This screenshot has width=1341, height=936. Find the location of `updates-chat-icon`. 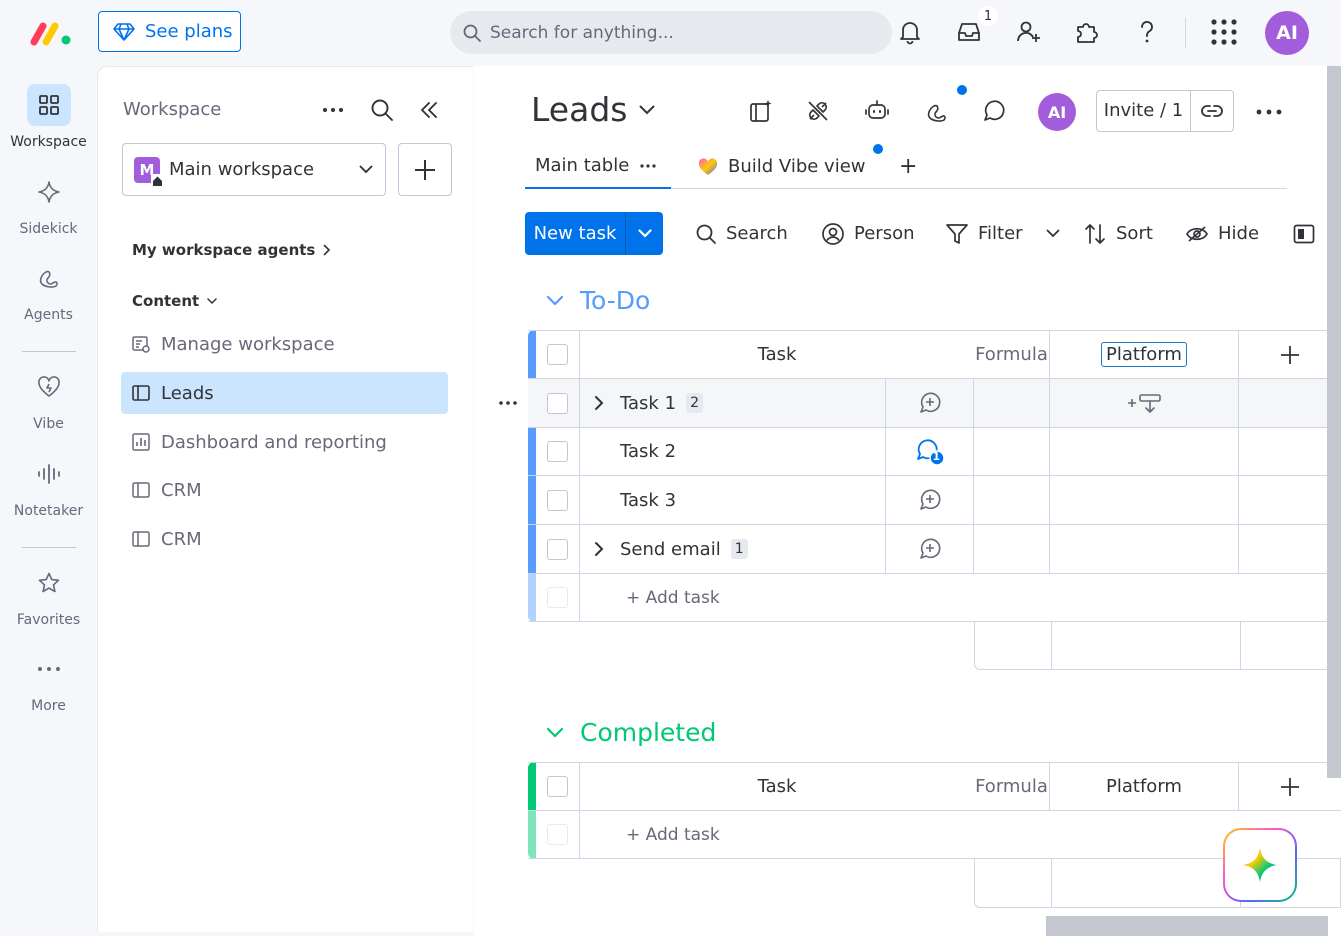

updates-chat-icon is located at coordinates (994, 111).